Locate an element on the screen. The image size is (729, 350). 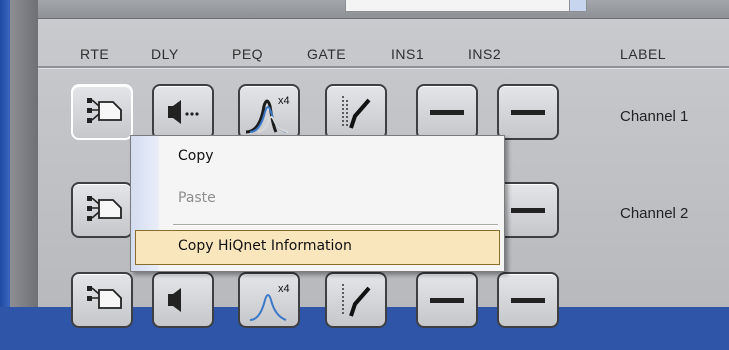
channel-label: Channel 1 is located at coordinates (654, 116).